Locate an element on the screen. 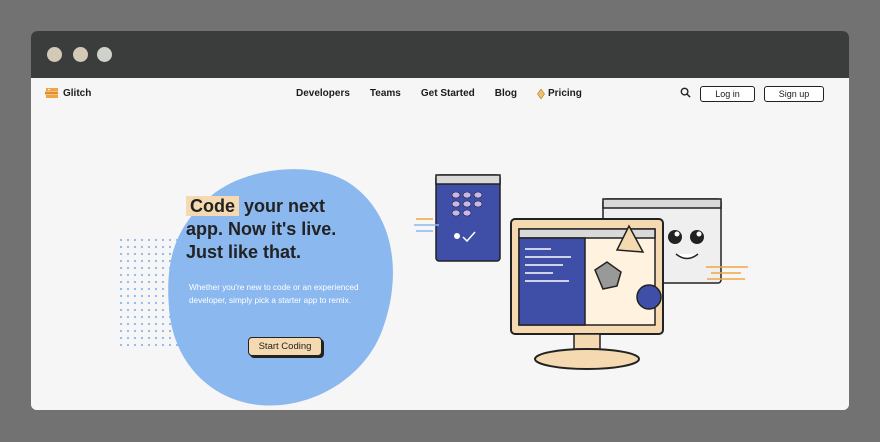 The image size is (880, 442). code-window-illustration is located at coordinates (457, 218).